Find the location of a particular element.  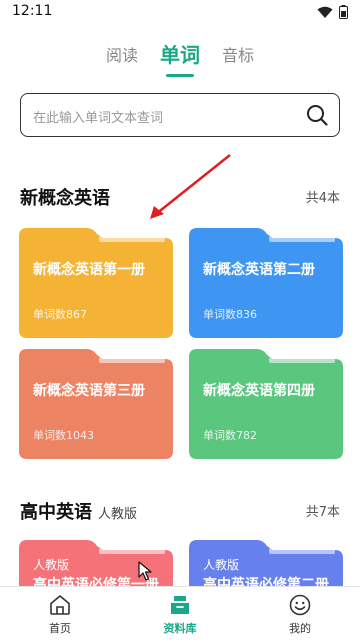

nav-library-label: 资料库 is located at coordinates (180, 628).